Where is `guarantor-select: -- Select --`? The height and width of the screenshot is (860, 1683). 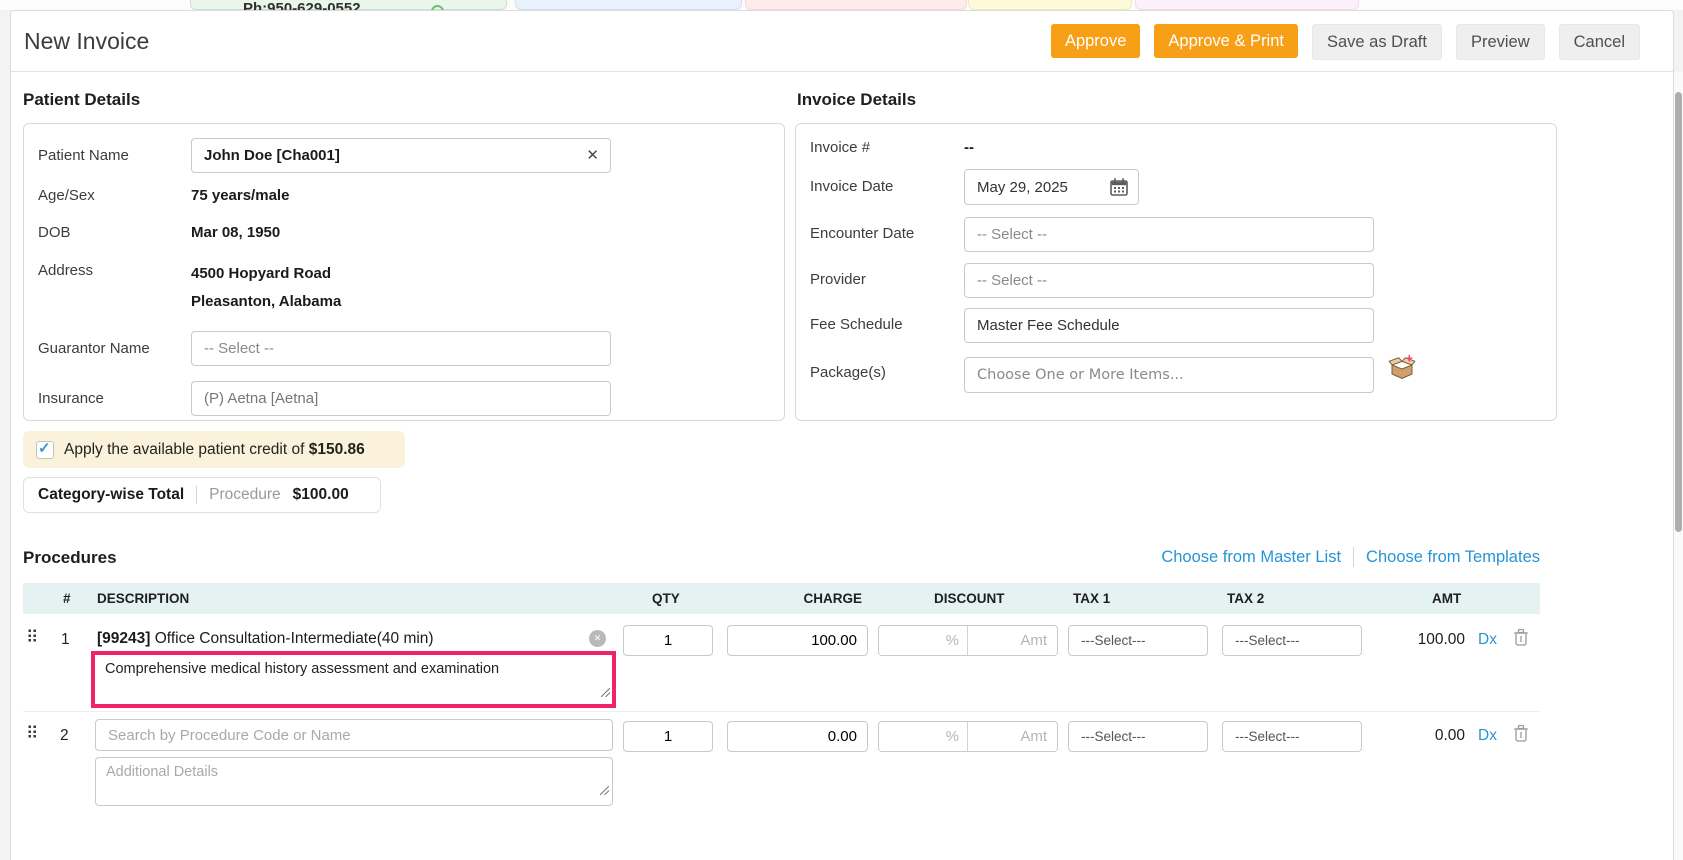
guarantor-select: -- Select -- is located at coordinates (401, 348).